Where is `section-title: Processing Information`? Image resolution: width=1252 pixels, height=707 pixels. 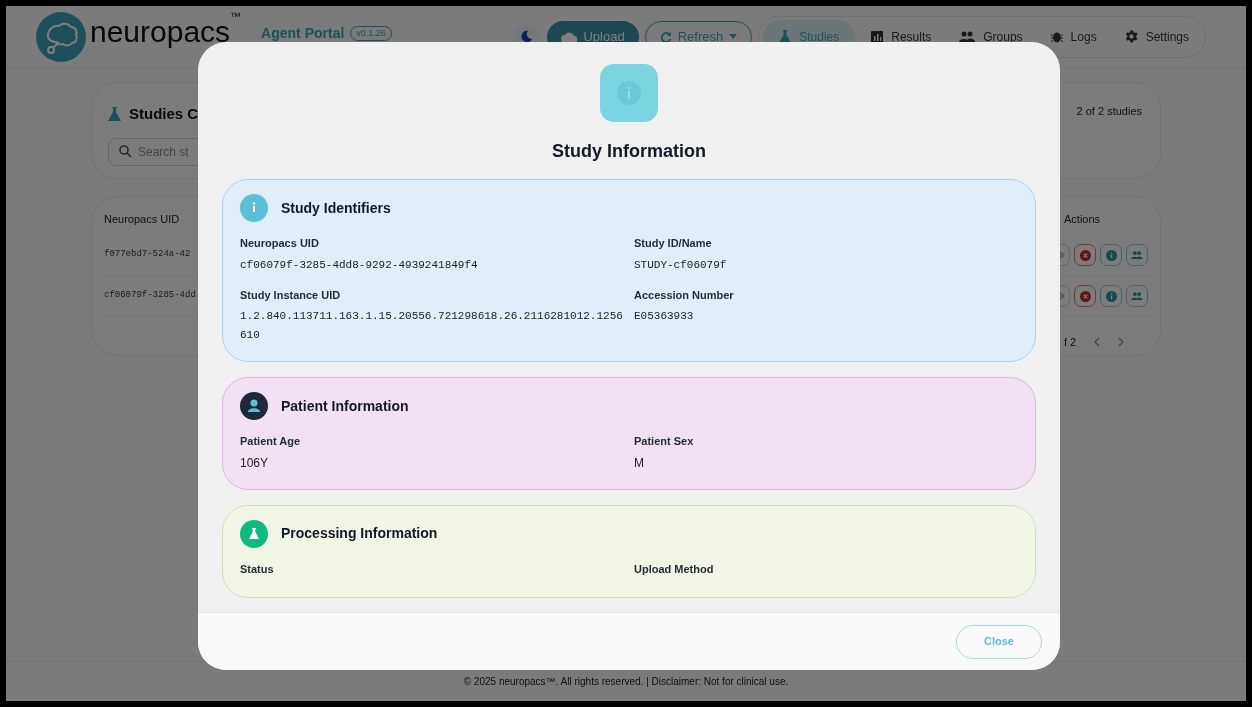 section-title: Processing Information is located at coordinates (359, 533).